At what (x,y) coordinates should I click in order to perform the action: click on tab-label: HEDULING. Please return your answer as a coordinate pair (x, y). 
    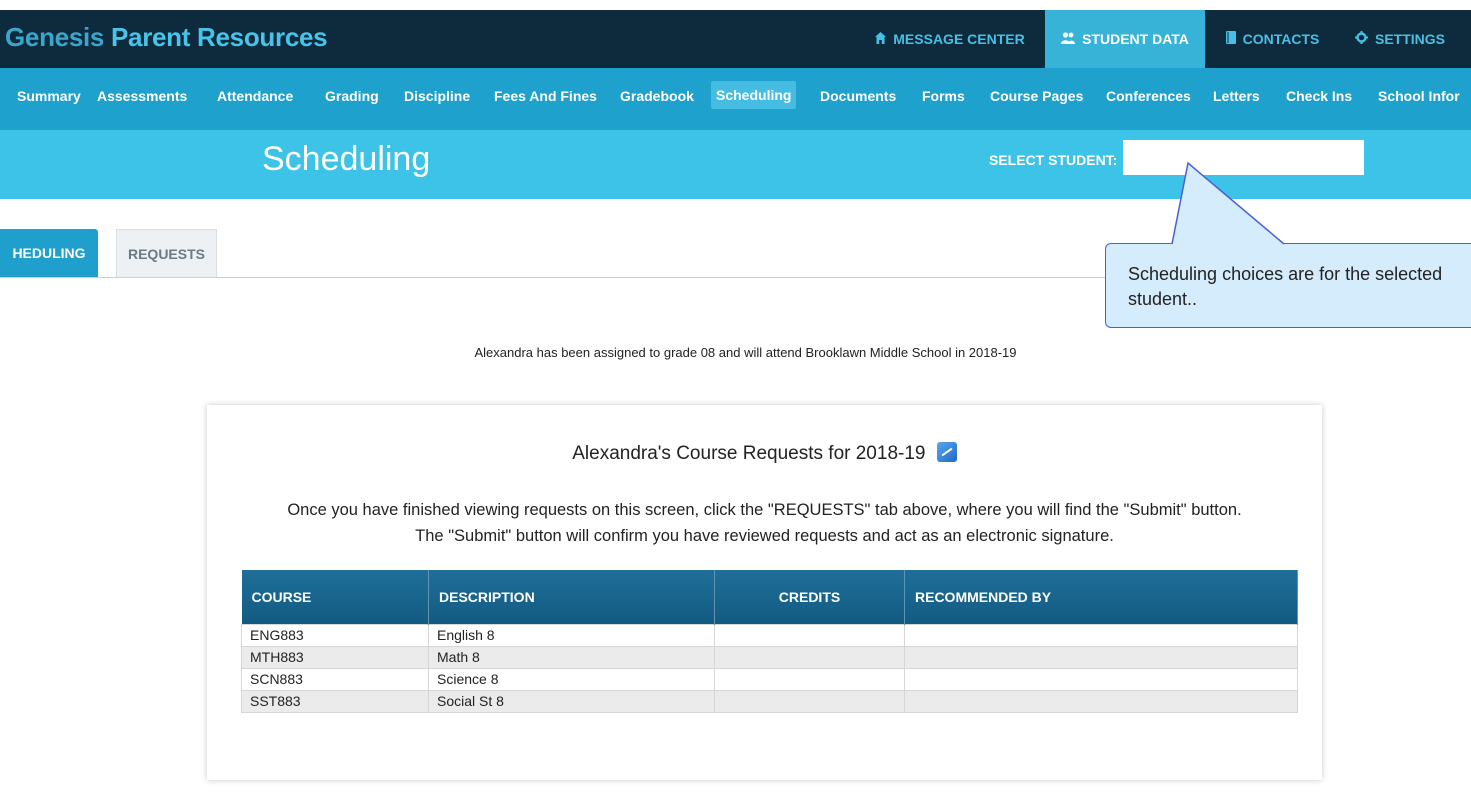
    Looking at the image, I should click on (49, 253).